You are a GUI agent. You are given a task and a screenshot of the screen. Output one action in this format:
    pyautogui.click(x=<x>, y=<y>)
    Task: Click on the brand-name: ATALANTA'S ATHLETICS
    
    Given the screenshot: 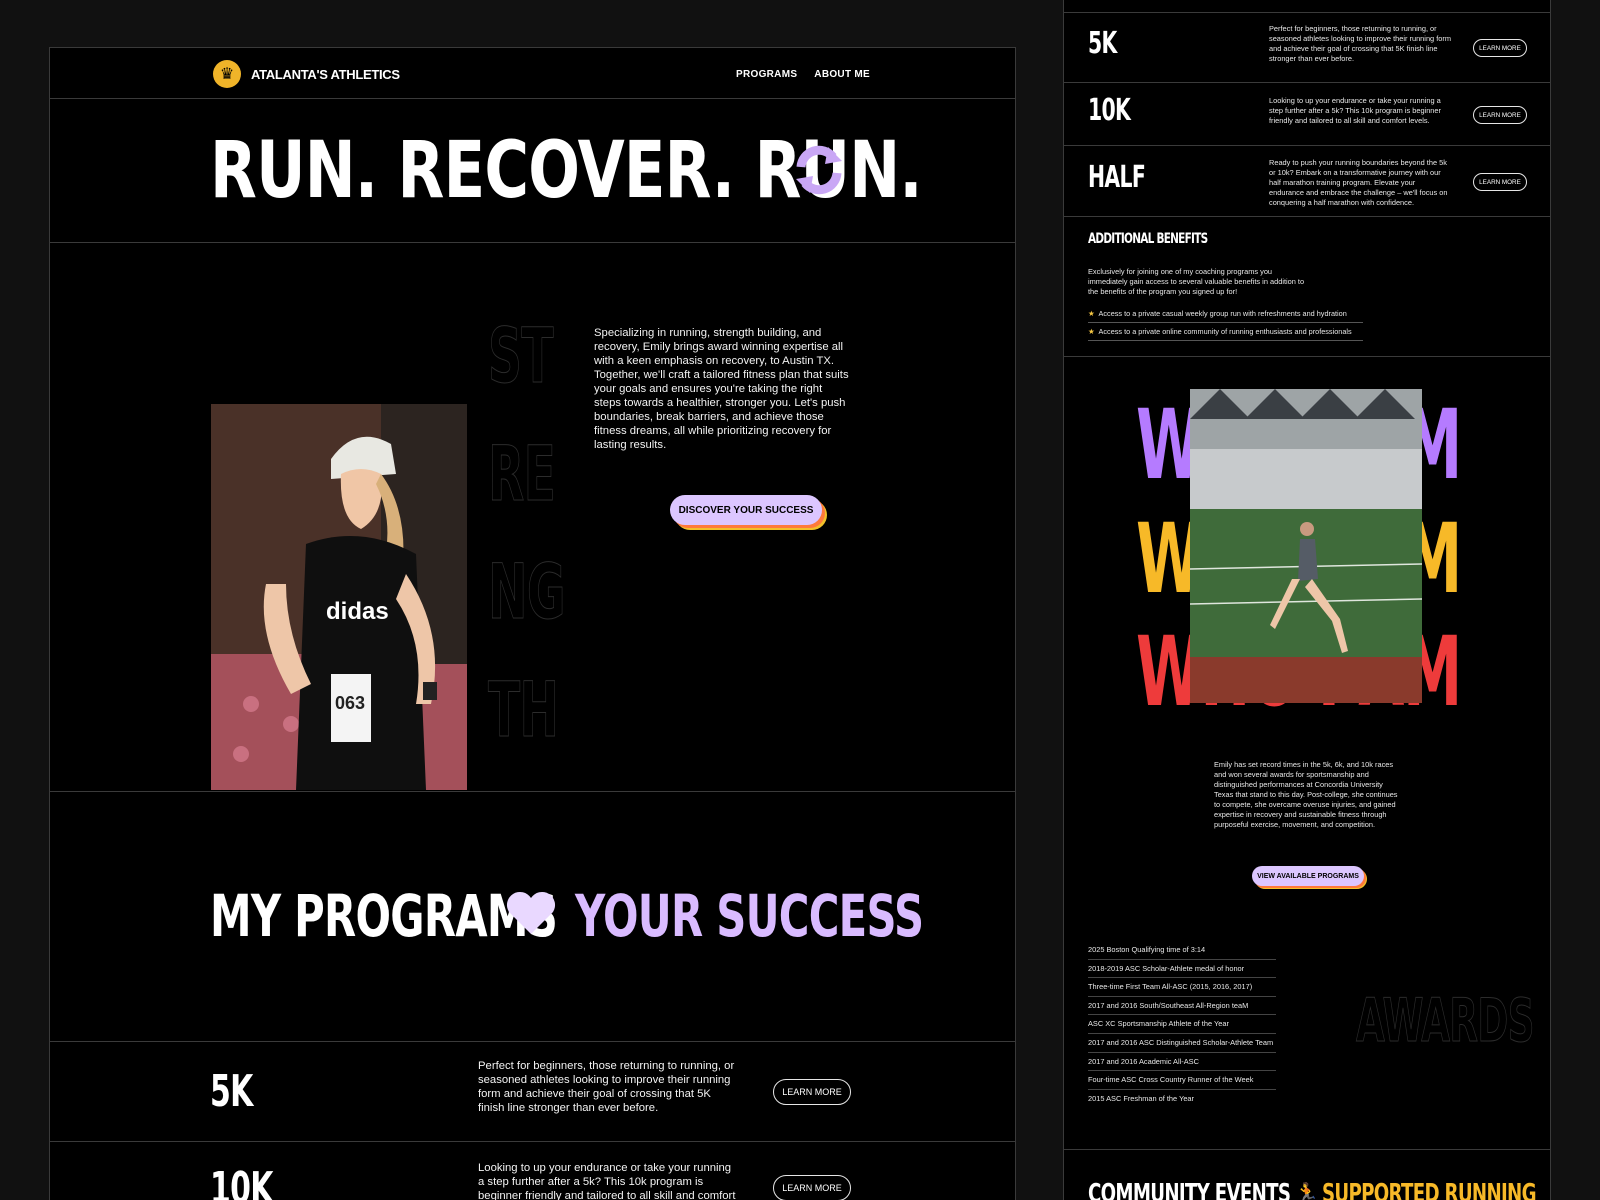 What is the action you would take?
    pyautogui.click(x=325, y=74)
    